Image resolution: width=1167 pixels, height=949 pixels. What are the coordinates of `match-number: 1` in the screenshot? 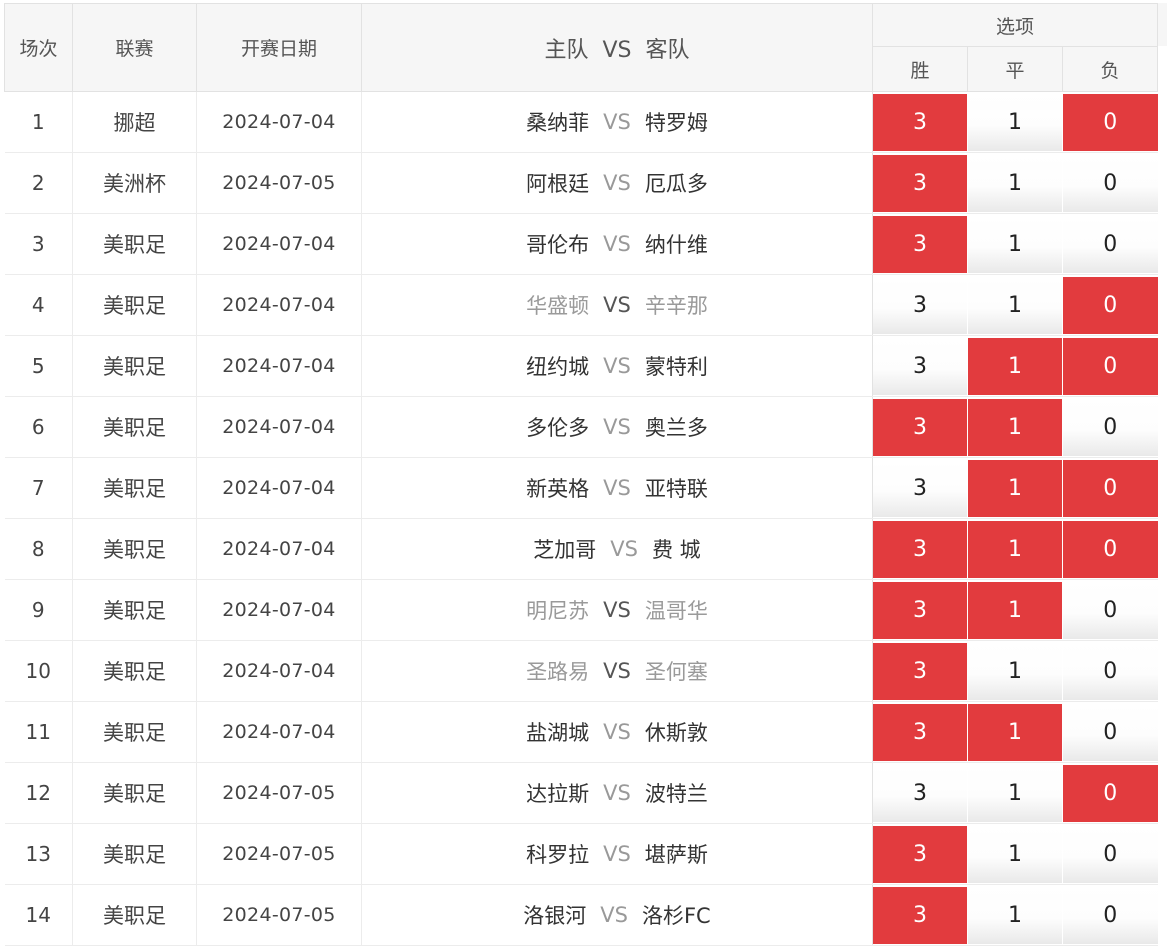 It's located at (38, 122).